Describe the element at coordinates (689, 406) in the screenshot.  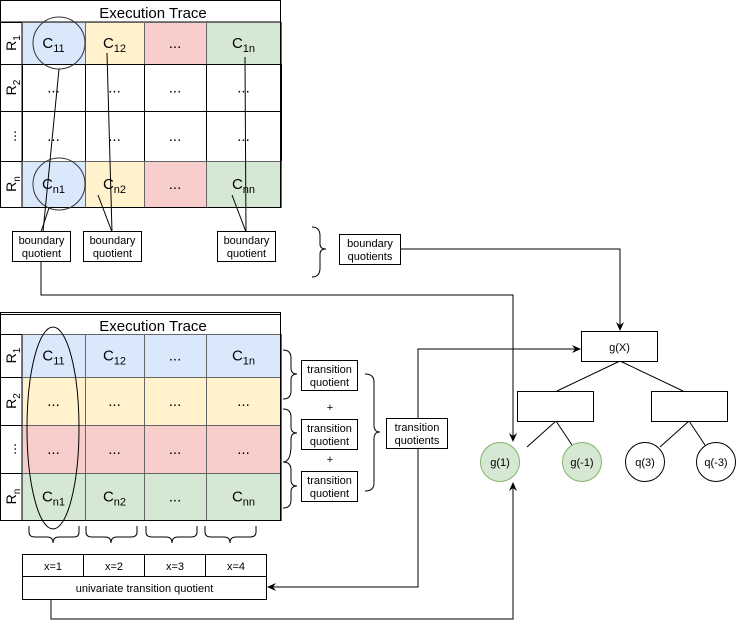
I see `tree-inner-node-right` at that location.